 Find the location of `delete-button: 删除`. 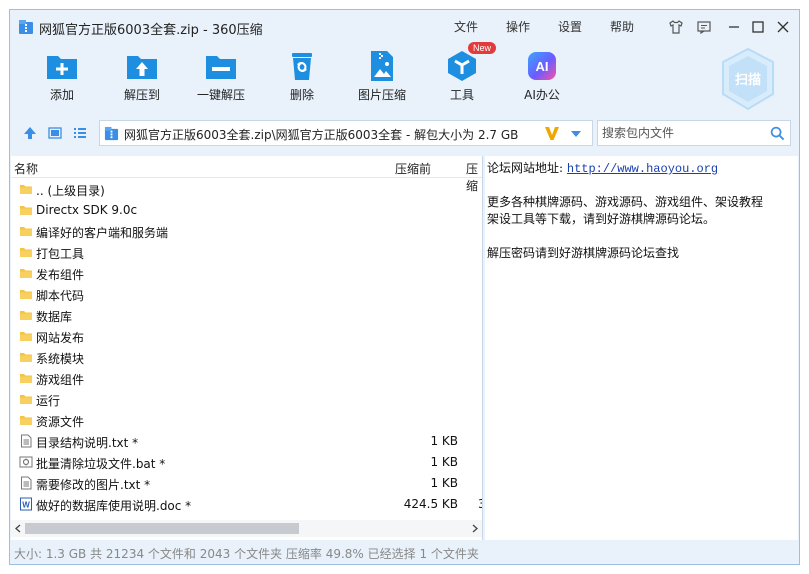

delete-button: 删除 is located at coordinates (302, 80).